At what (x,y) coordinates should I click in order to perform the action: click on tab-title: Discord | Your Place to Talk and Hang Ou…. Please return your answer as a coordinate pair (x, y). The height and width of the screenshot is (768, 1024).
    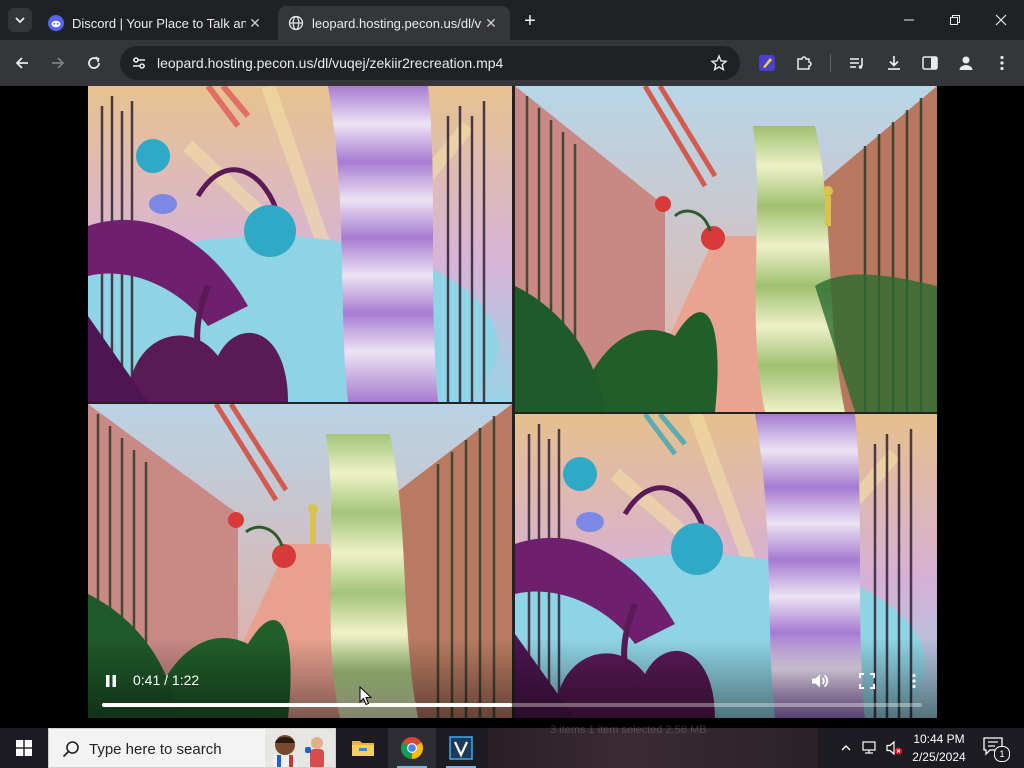
    Looking at the image, I should click on (159, 23).